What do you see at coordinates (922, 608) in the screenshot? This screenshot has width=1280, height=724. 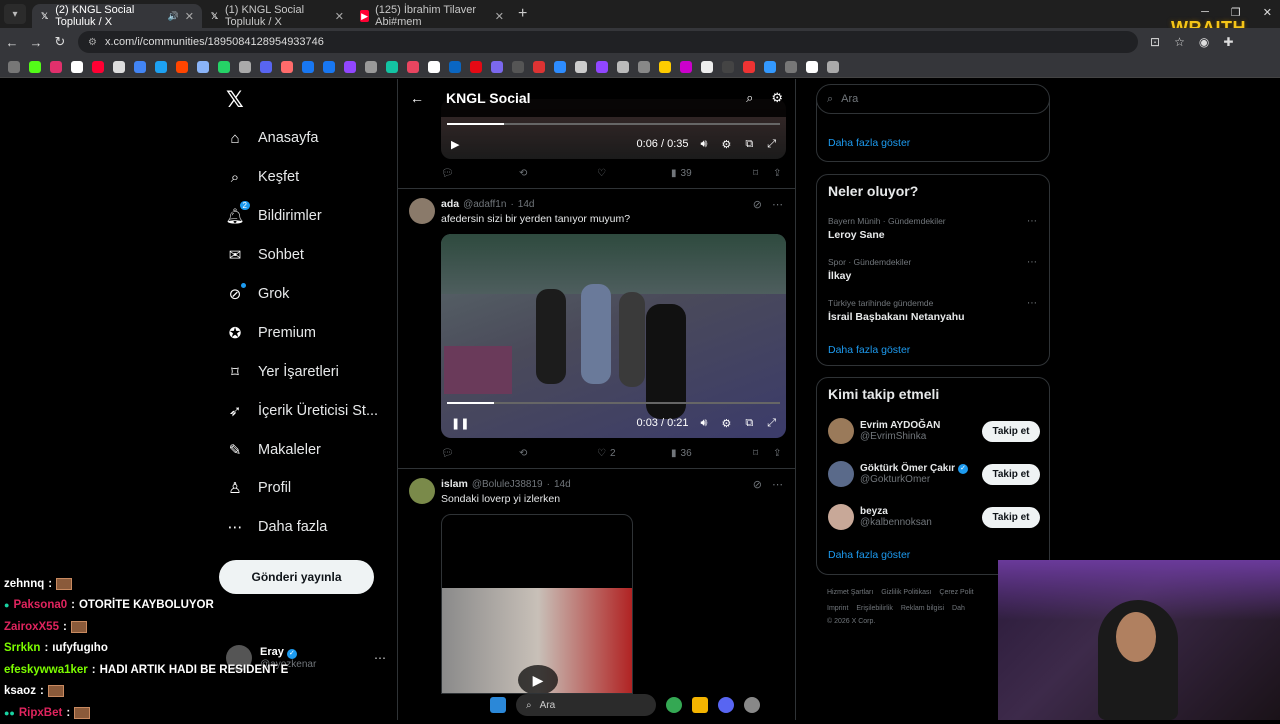 I see `footer-link: Reklam bilgisi` at bounding box center [922, 608].